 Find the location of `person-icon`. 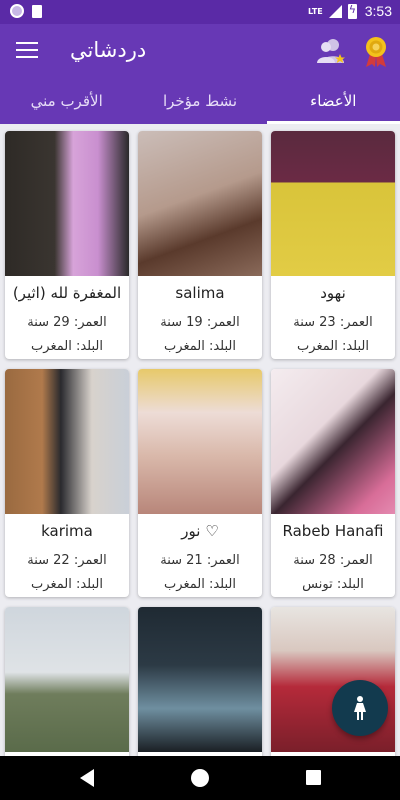

person-icon is located at coordinates (360, 708).